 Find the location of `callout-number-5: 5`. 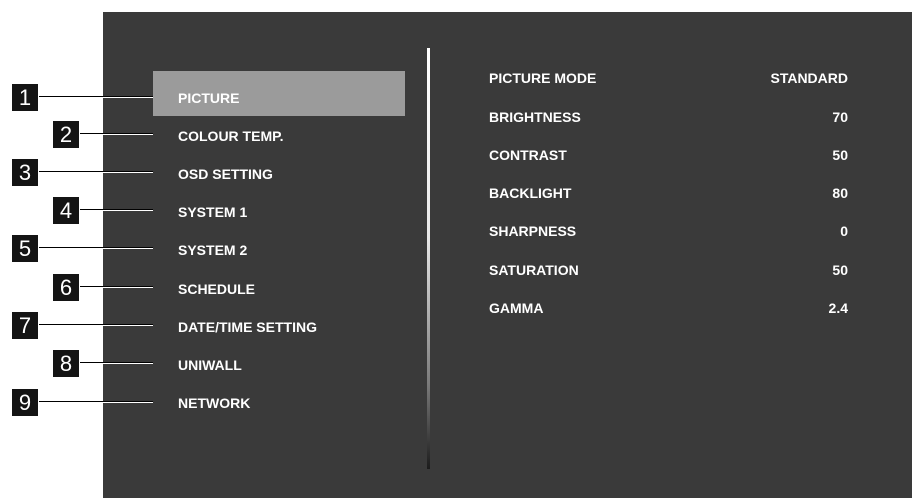

callout-number-5: 5 is located at coordinates (25, 248).